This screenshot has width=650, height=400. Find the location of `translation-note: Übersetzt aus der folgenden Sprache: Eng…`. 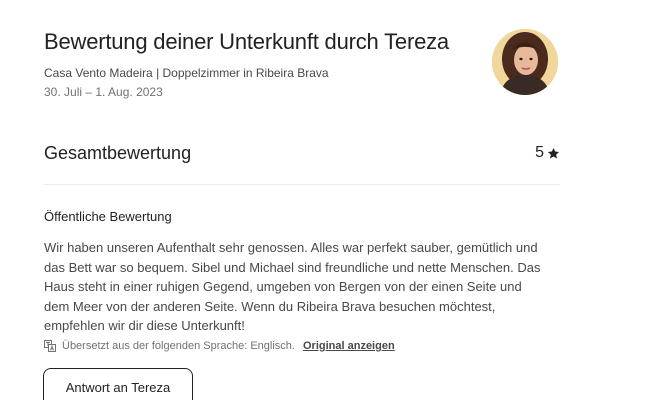

translation-note: Übersetzt aus der folgenden Sprache: Eng… is located at coordinates (304, 345).